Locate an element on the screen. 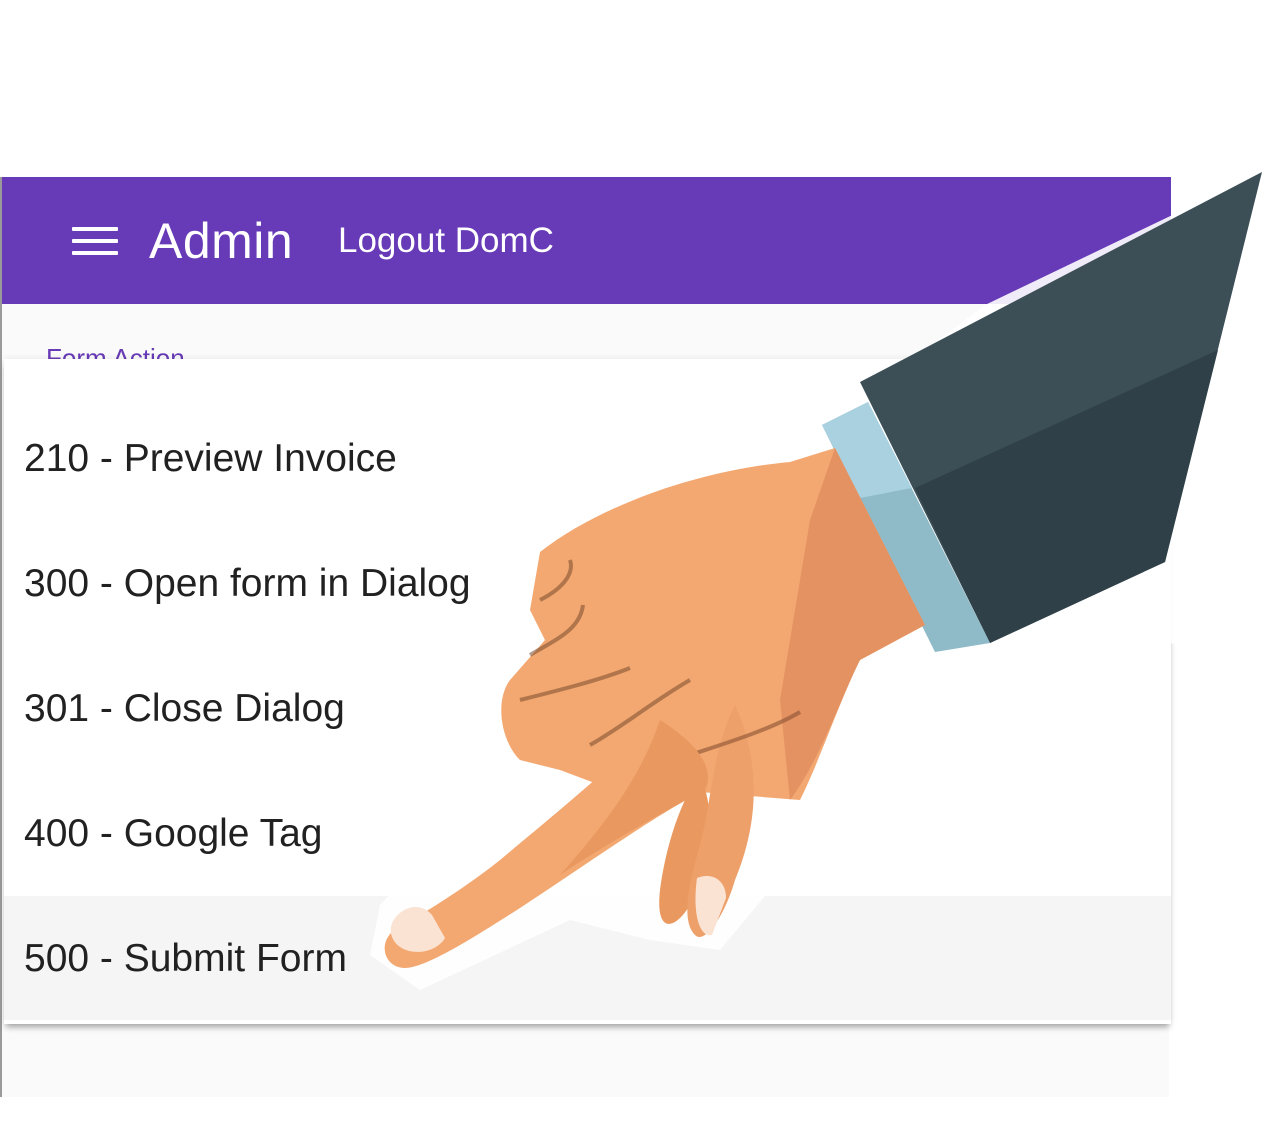 This screenshot has width=1265, height=1126. option-label: 210 - Preview Invoice is located at coordinates (210, 458).